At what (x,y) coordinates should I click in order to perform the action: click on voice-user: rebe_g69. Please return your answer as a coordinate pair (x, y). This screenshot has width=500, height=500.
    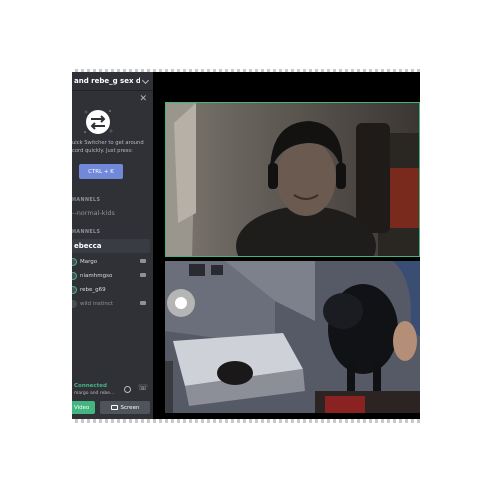
    Looking at the image, I should click on (112, 289).